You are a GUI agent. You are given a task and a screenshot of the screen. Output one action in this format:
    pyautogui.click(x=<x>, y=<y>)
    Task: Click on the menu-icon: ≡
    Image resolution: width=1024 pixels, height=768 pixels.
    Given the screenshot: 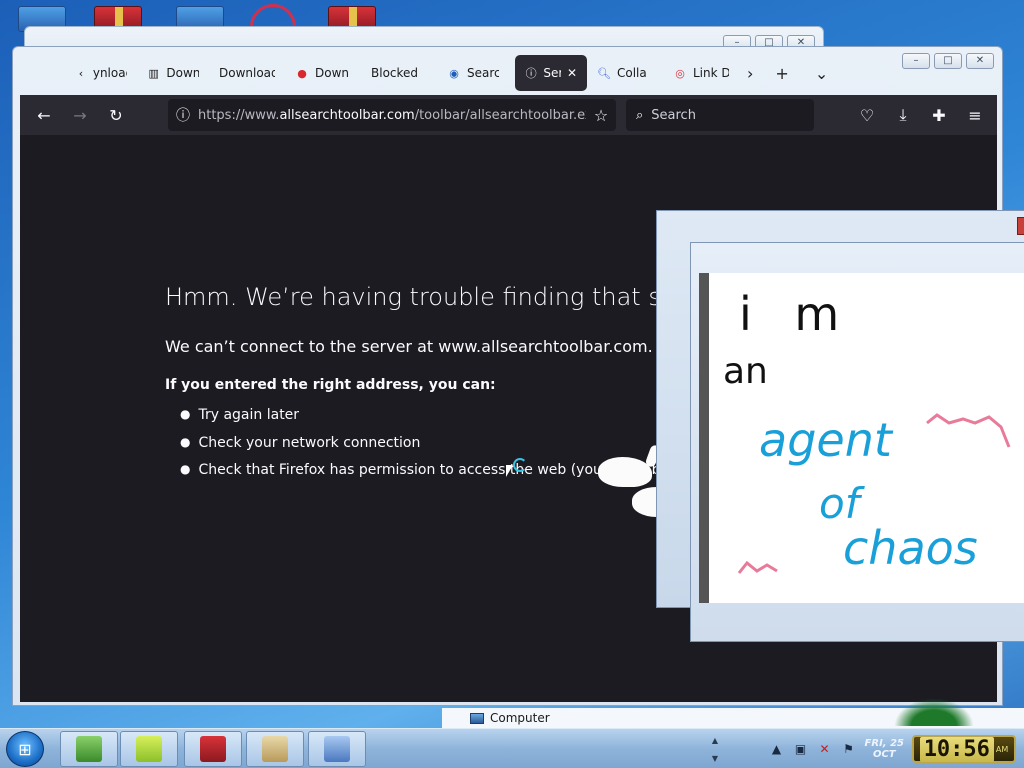 What is the action you would take?
    pyautogui.click(x=975, y=115)
    